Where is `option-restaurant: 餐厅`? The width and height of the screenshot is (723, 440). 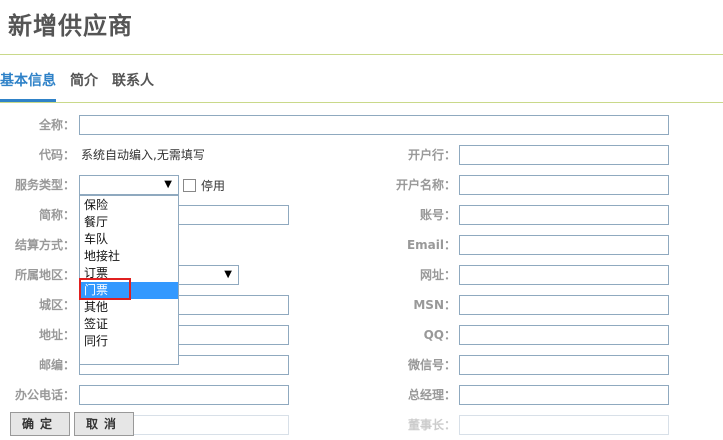
option-restaurant: 餐厅 is located at coordinates (129, 222).